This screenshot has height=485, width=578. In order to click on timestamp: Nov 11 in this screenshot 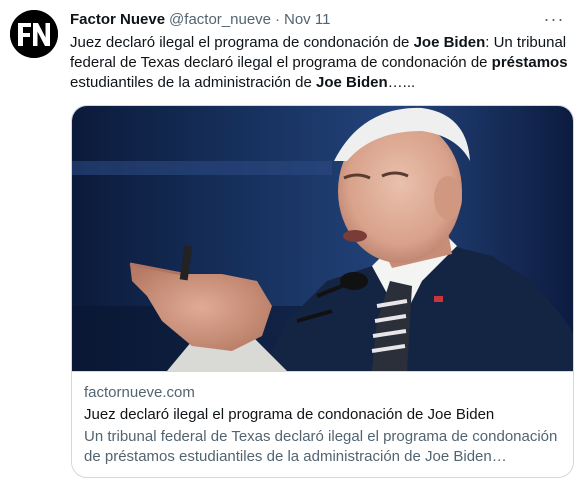, I will do `click(307, 20)`.